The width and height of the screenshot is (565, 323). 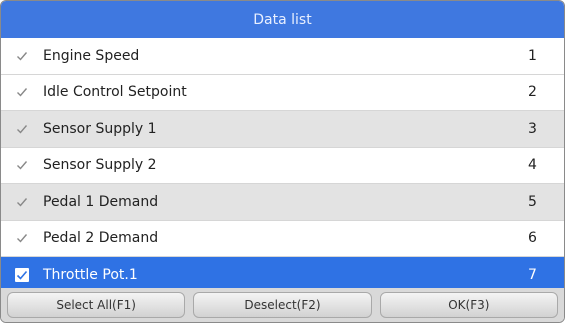 What do you see at coordinates (282, 129) in the screenshot?
I see `list-item: Sensor Supply 1 3` at bounding box center [282, 129].